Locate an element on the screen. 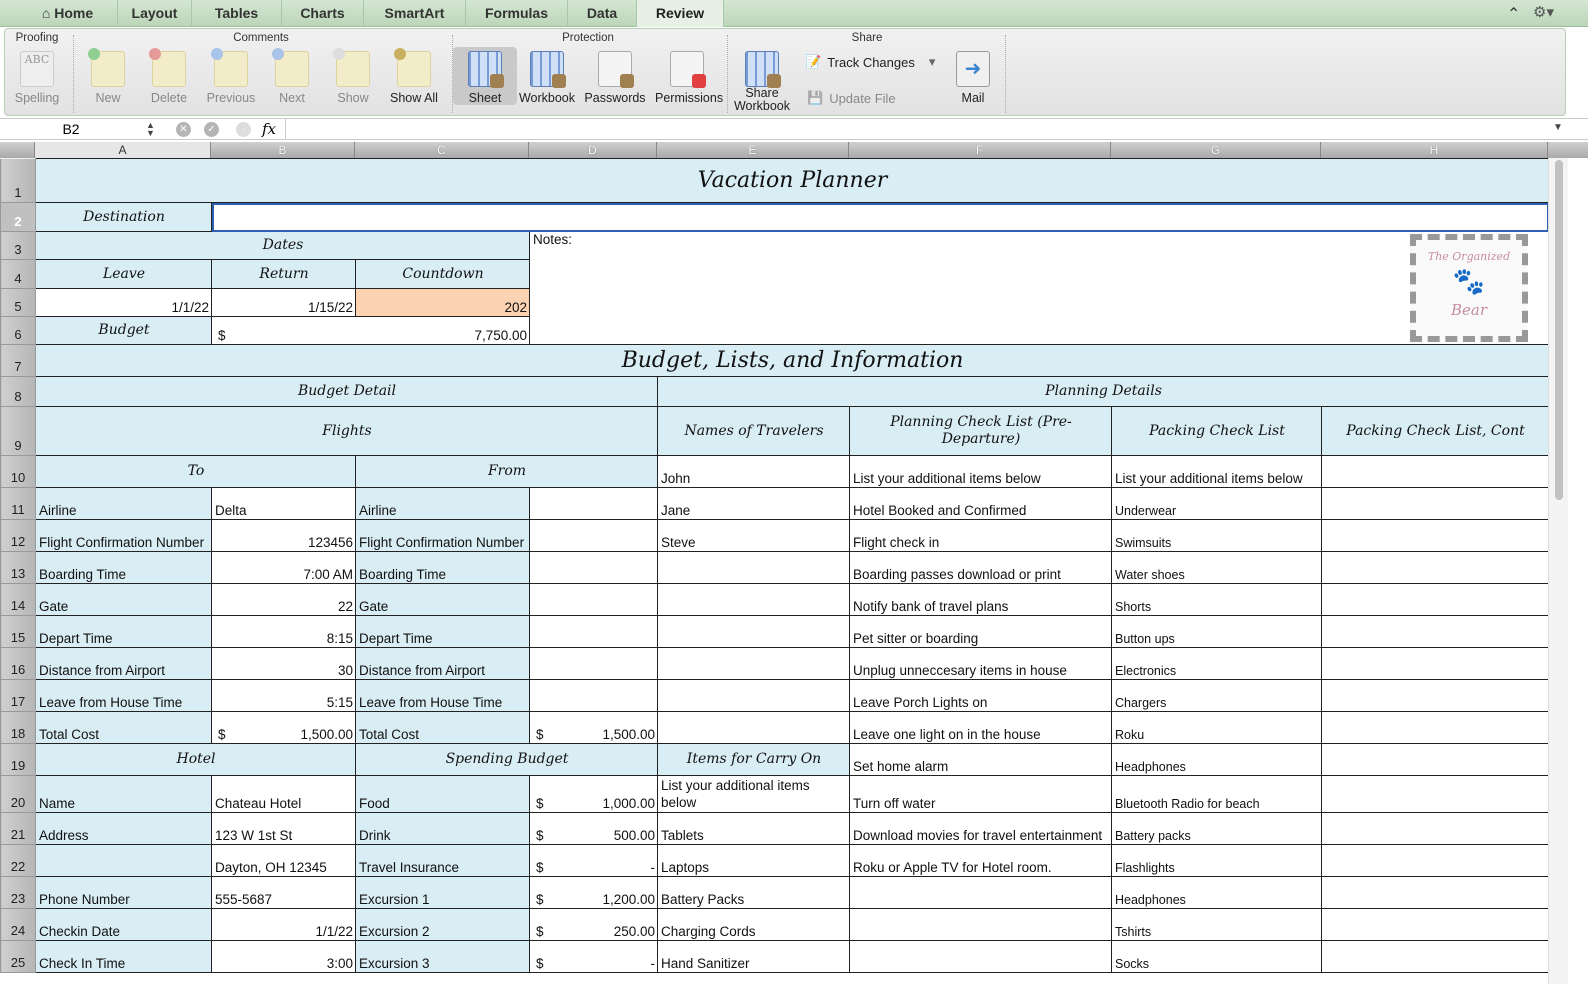 The width and height of the screenshot is (1588, 984). cell-E12: Steve is located at coordinates (753, 535).